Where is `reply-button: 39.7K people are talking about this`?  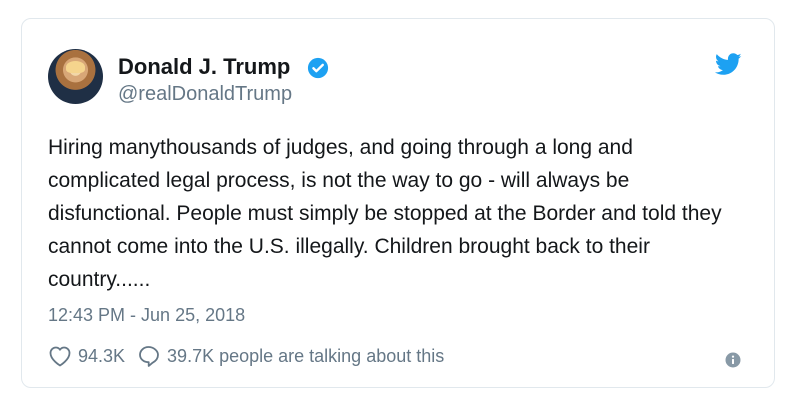 reply-button: 39.7K people are talking about this is located at coordinates (290, 356).